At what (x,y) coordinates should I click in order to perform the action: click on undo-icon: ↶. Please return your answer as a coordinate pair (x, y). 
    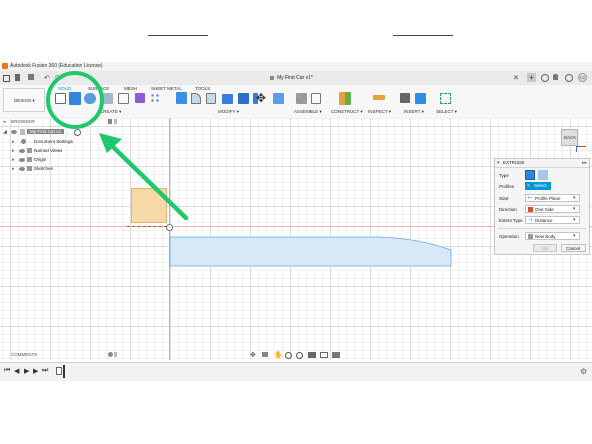
    Looking at the image, I should click on (47, 78).